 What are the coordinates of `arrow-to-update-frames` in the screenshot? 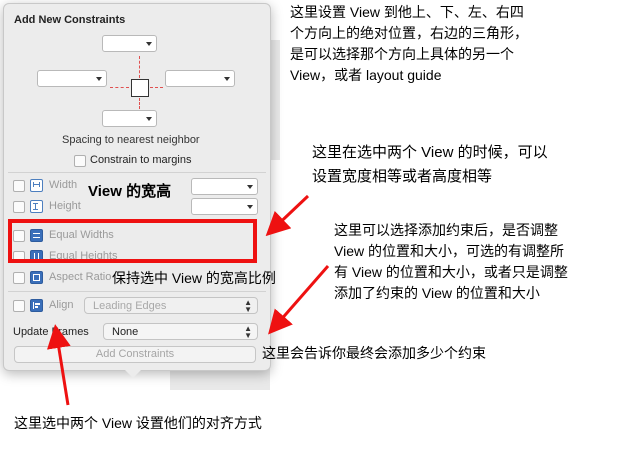 It's located at (299, 300).